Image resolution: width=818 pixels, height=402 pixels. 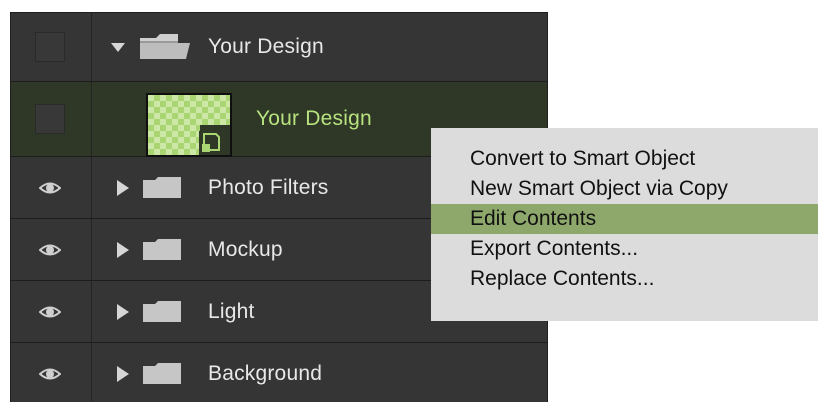 I want to click on layer-name: Mockup, so click(x=245, y=249).